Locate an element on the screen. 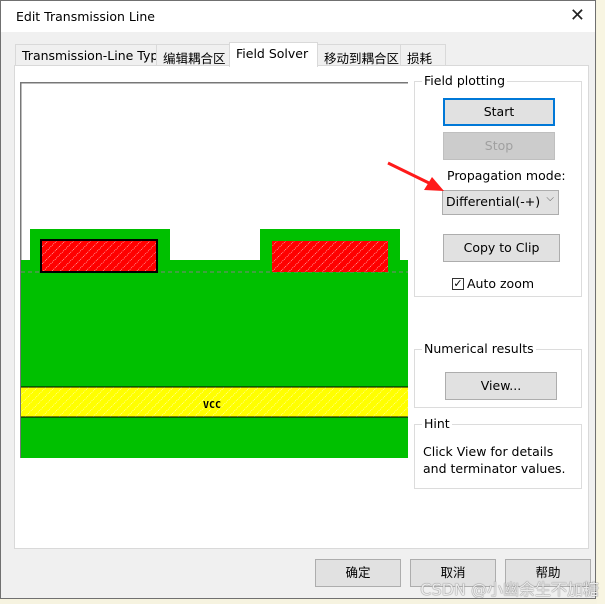 Image resolution: width=605 pixels, height=604 pixels. watermark: CSDN @小幽余生不加糖 is located at coordinates (509, 589).